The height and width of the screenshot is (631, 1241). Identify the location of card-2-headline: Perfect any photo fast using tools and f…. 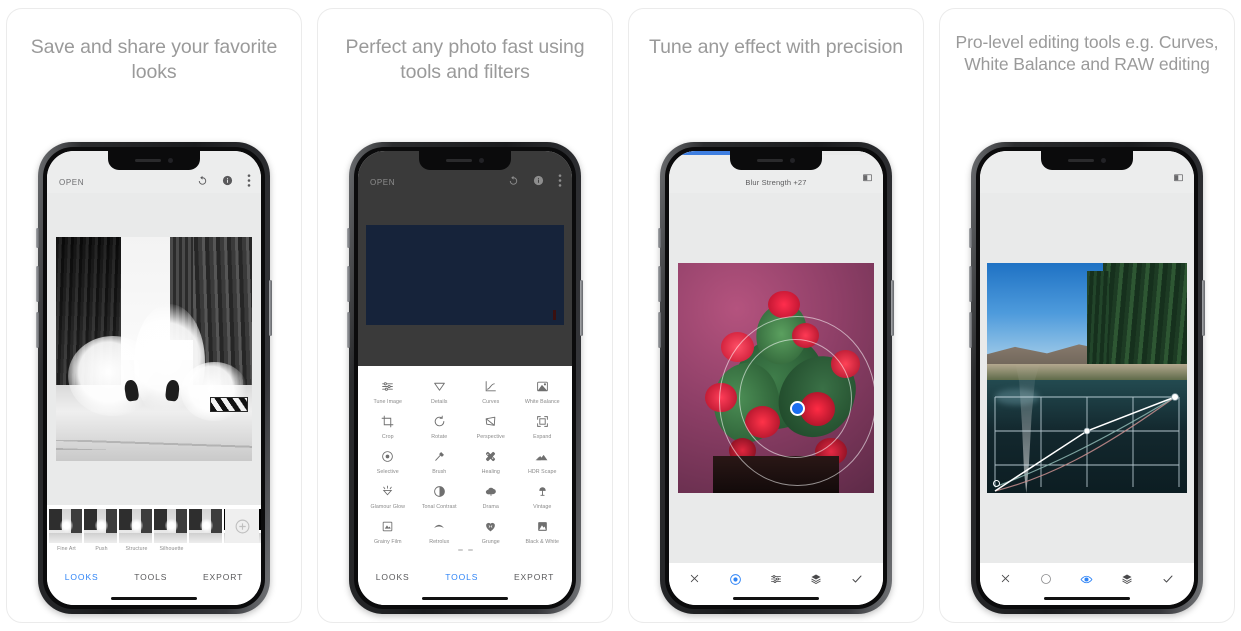
(465, 59).